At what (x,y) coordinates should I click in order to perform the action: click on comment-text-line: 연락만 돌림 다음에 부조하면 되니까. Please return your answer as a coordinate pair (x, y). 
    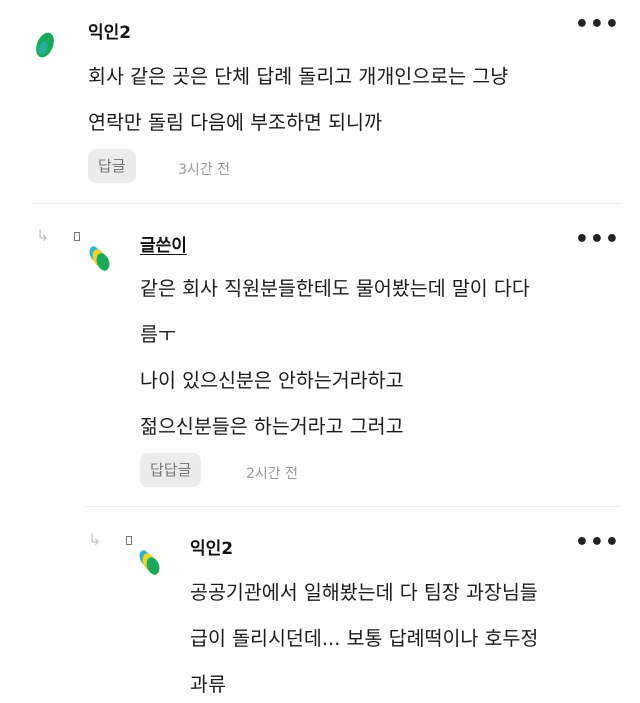
    Looking at the image, I should click on (235, 122).